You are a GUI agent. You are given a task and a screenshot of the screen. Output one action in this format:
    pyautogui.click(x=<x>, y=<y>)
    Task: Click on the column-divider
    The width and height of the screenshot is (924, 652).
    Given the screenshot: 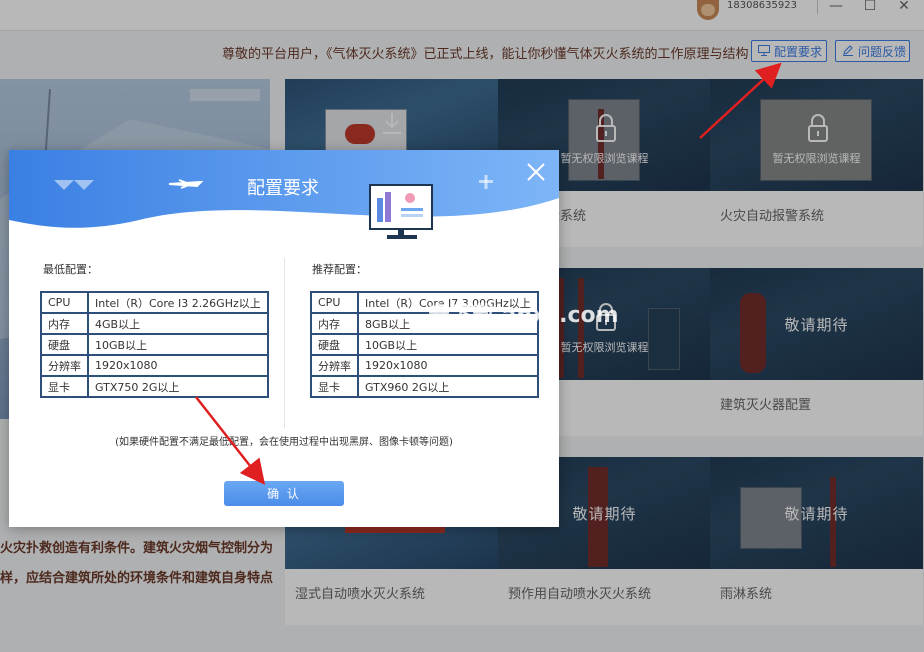 What is the action you would take?
    pyautogui.click(x=284, y=343)
    